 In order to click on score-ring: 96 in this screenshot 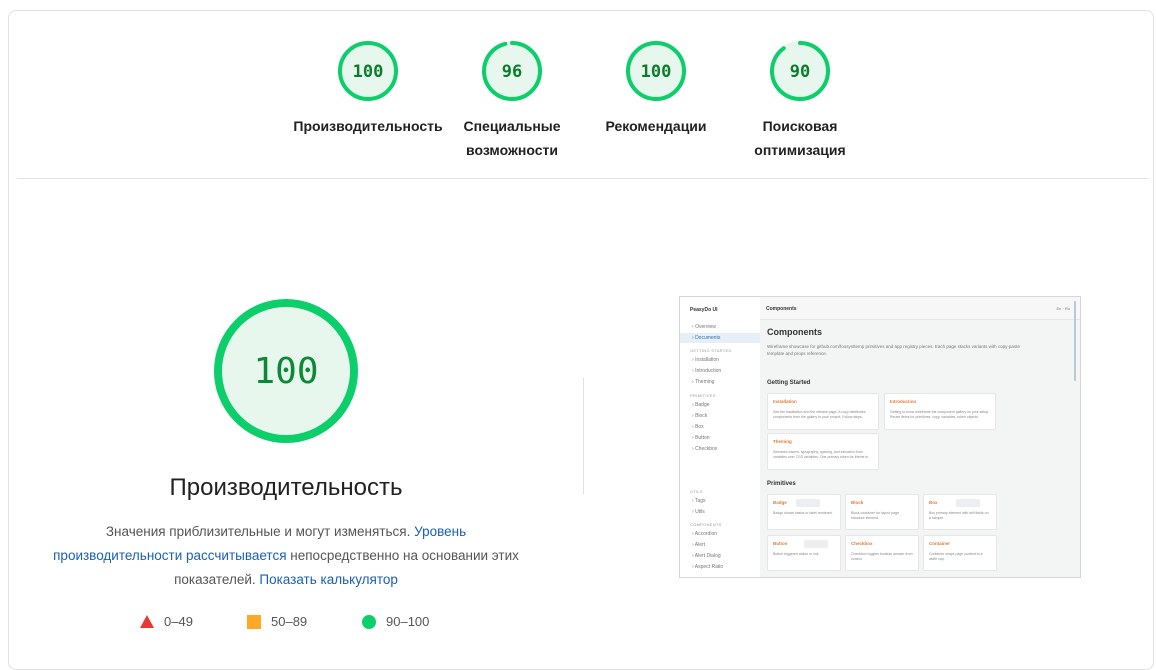, I will do `click(512, 71)`.